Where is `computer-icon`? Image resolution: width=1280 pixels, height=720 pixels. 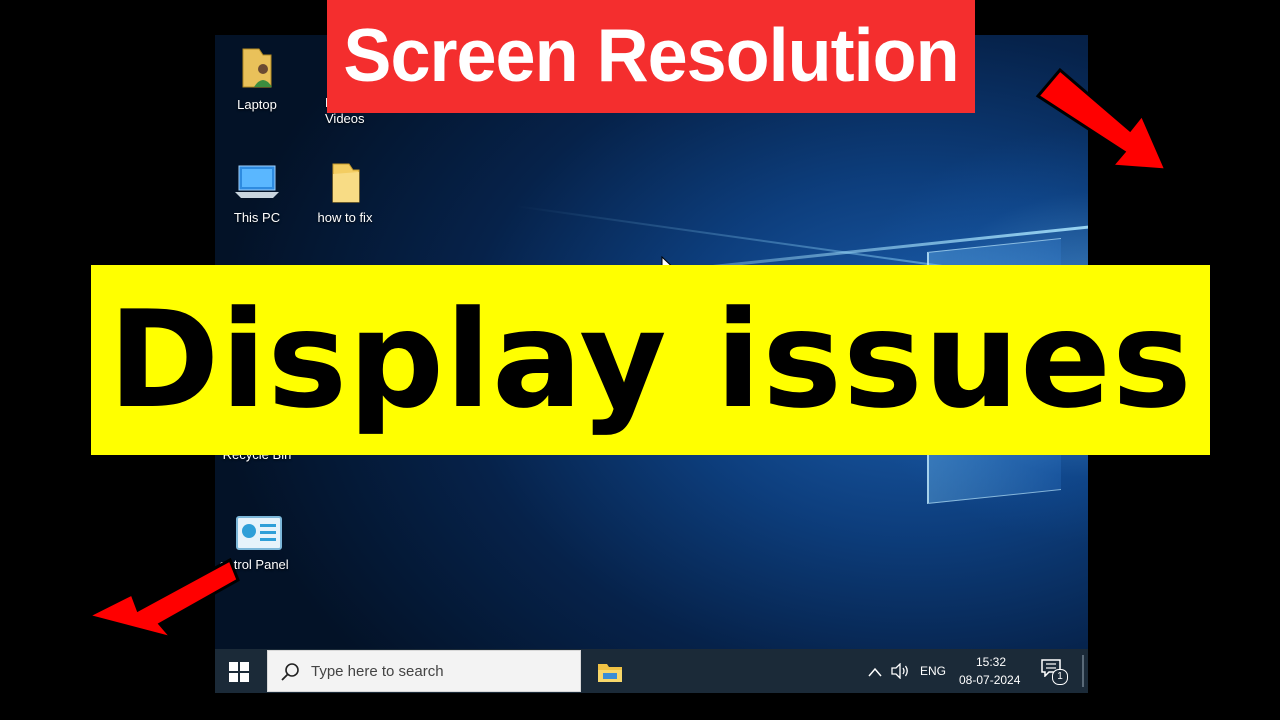 computer-icon is located at coordinates (257, 181).